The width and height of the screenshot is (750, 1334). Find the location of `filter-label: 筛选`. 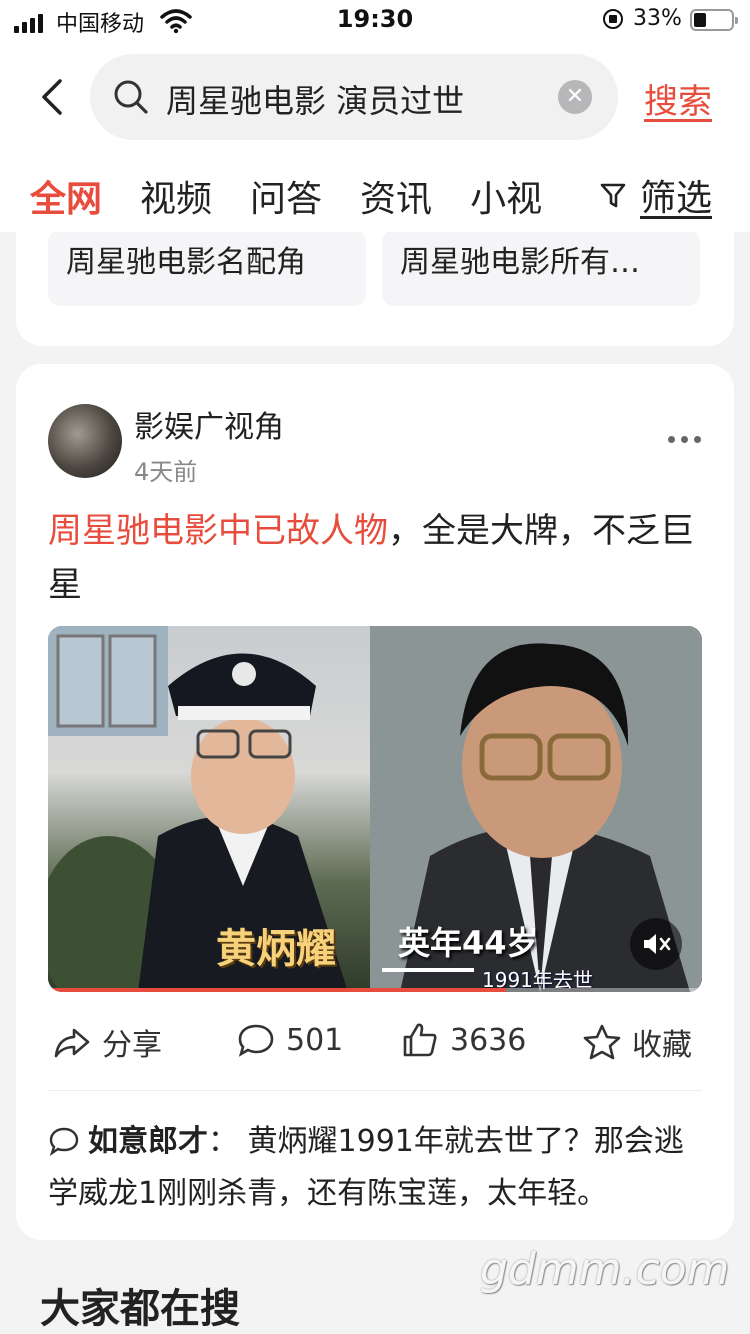

filter-label: 筛选 is located at coordinates (676, 198).